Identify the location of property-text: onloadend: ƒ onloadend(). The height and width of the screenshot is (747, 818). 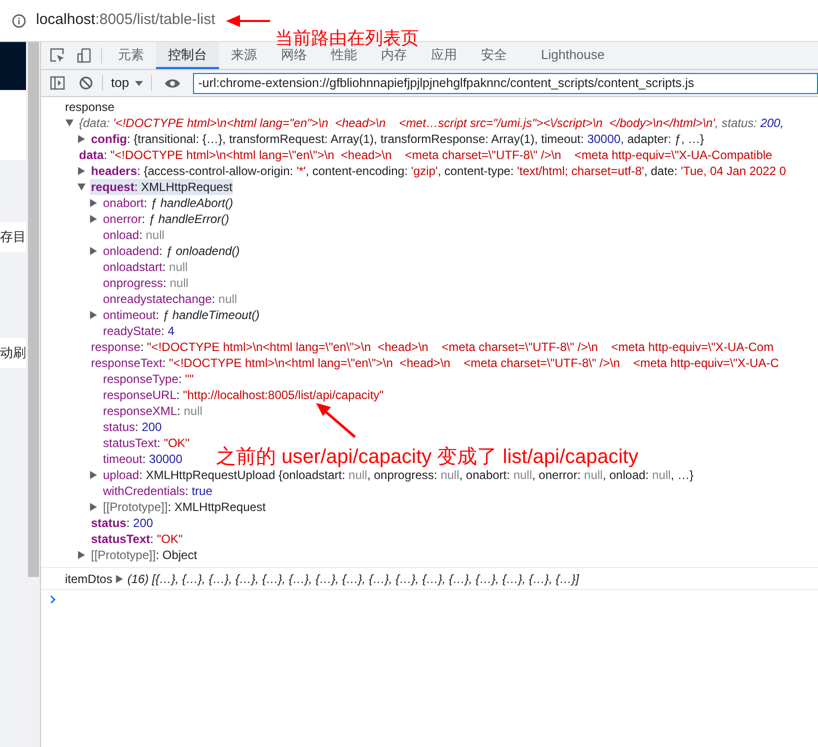
(171, 251).